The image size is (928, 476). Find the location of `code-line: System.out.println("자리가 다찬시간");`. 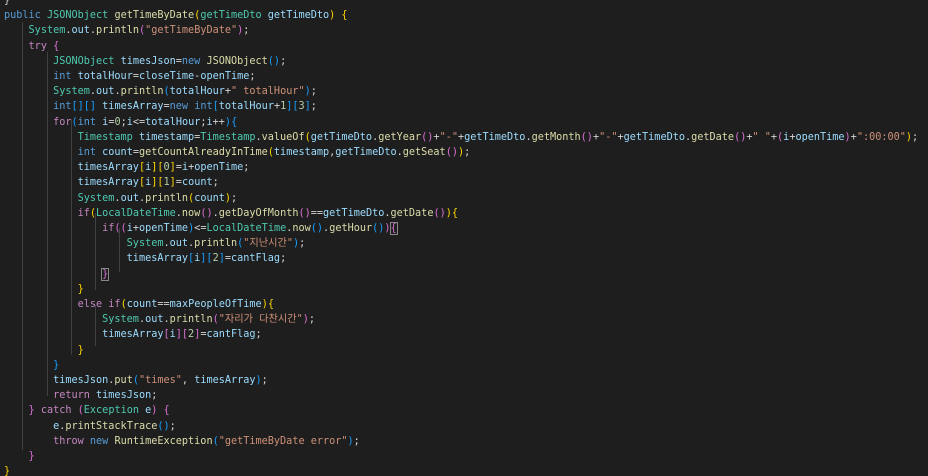

code-line: System.out.println("자리가 다찬시간"); is located at coordinates (159, 319).